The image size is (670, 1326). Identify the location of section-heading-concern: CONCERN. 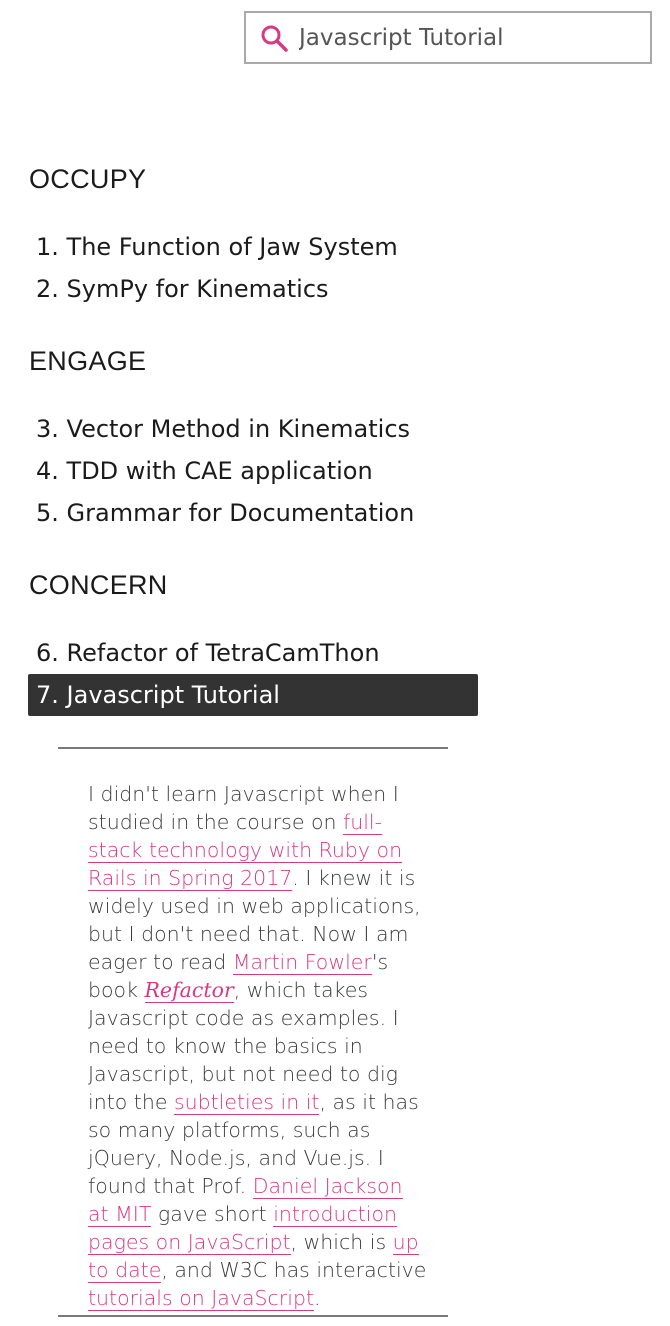
(98, 585).